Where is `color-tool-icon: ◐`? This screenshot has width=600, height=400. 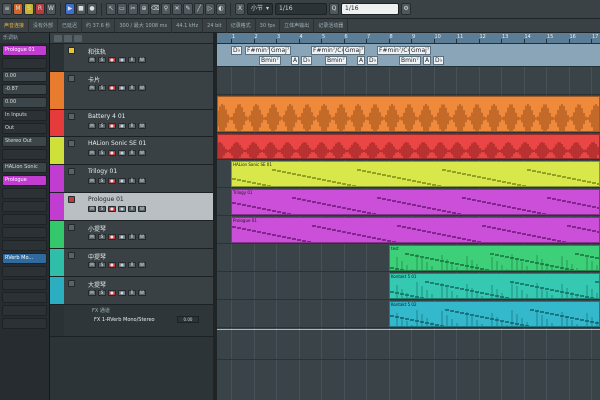
color-tool-icon: ◐ is located at coordinates (221, 9).